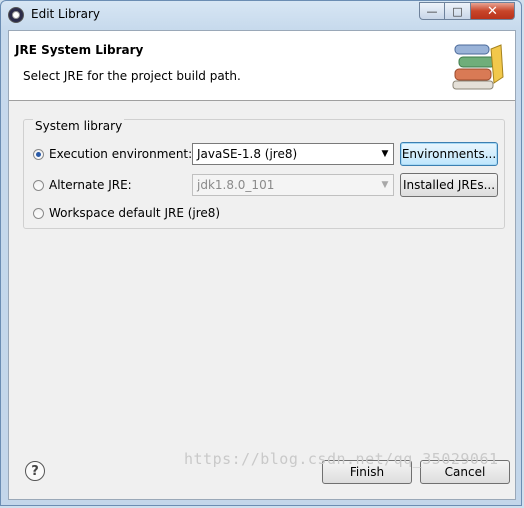 The height and width of the screenshot is (508, 524). Describe the element at coordinates (16, 15) in the screenshot. I see `eclipse-icon` at that location.